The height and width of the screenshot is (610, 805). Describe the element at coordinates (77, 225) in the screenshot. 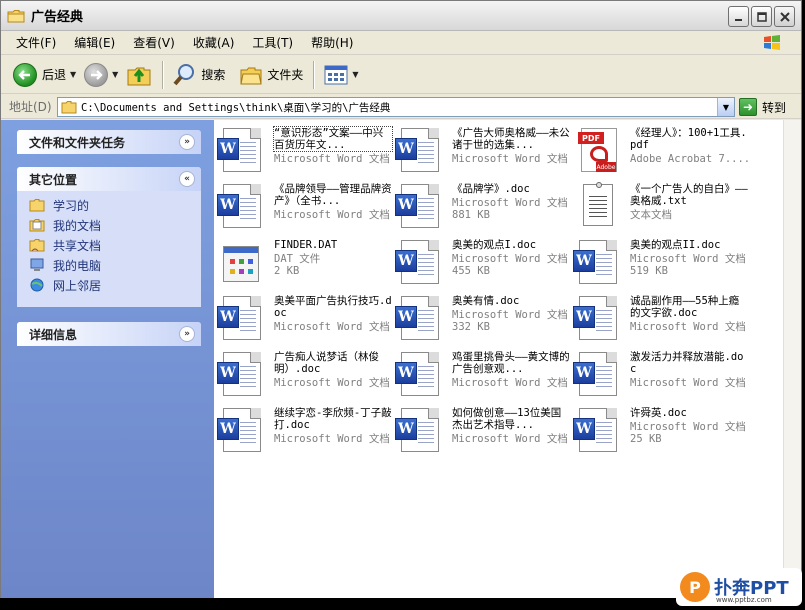

I see `place-label: 我的文档` at that location.